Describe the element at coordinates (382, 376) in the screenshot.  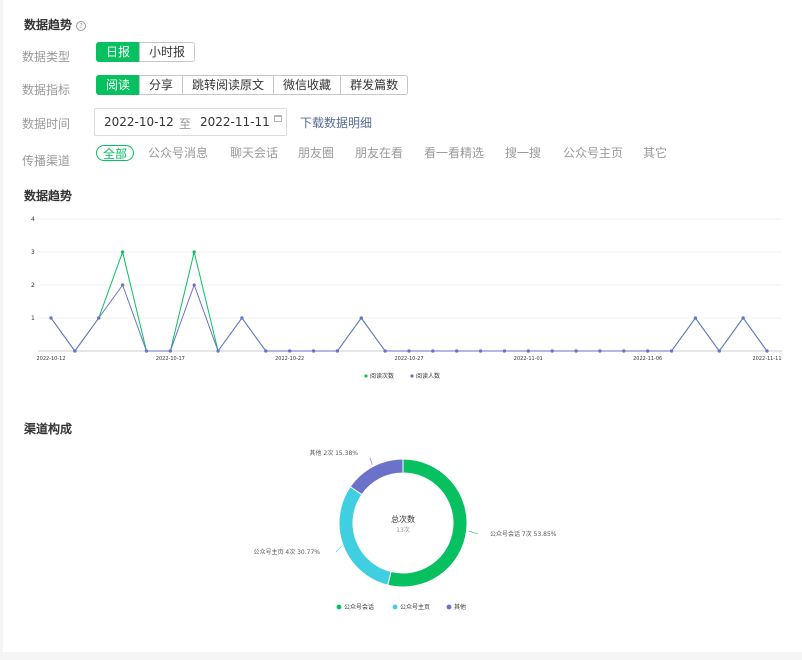
I see `legend-label: 阅读次数` at that location.